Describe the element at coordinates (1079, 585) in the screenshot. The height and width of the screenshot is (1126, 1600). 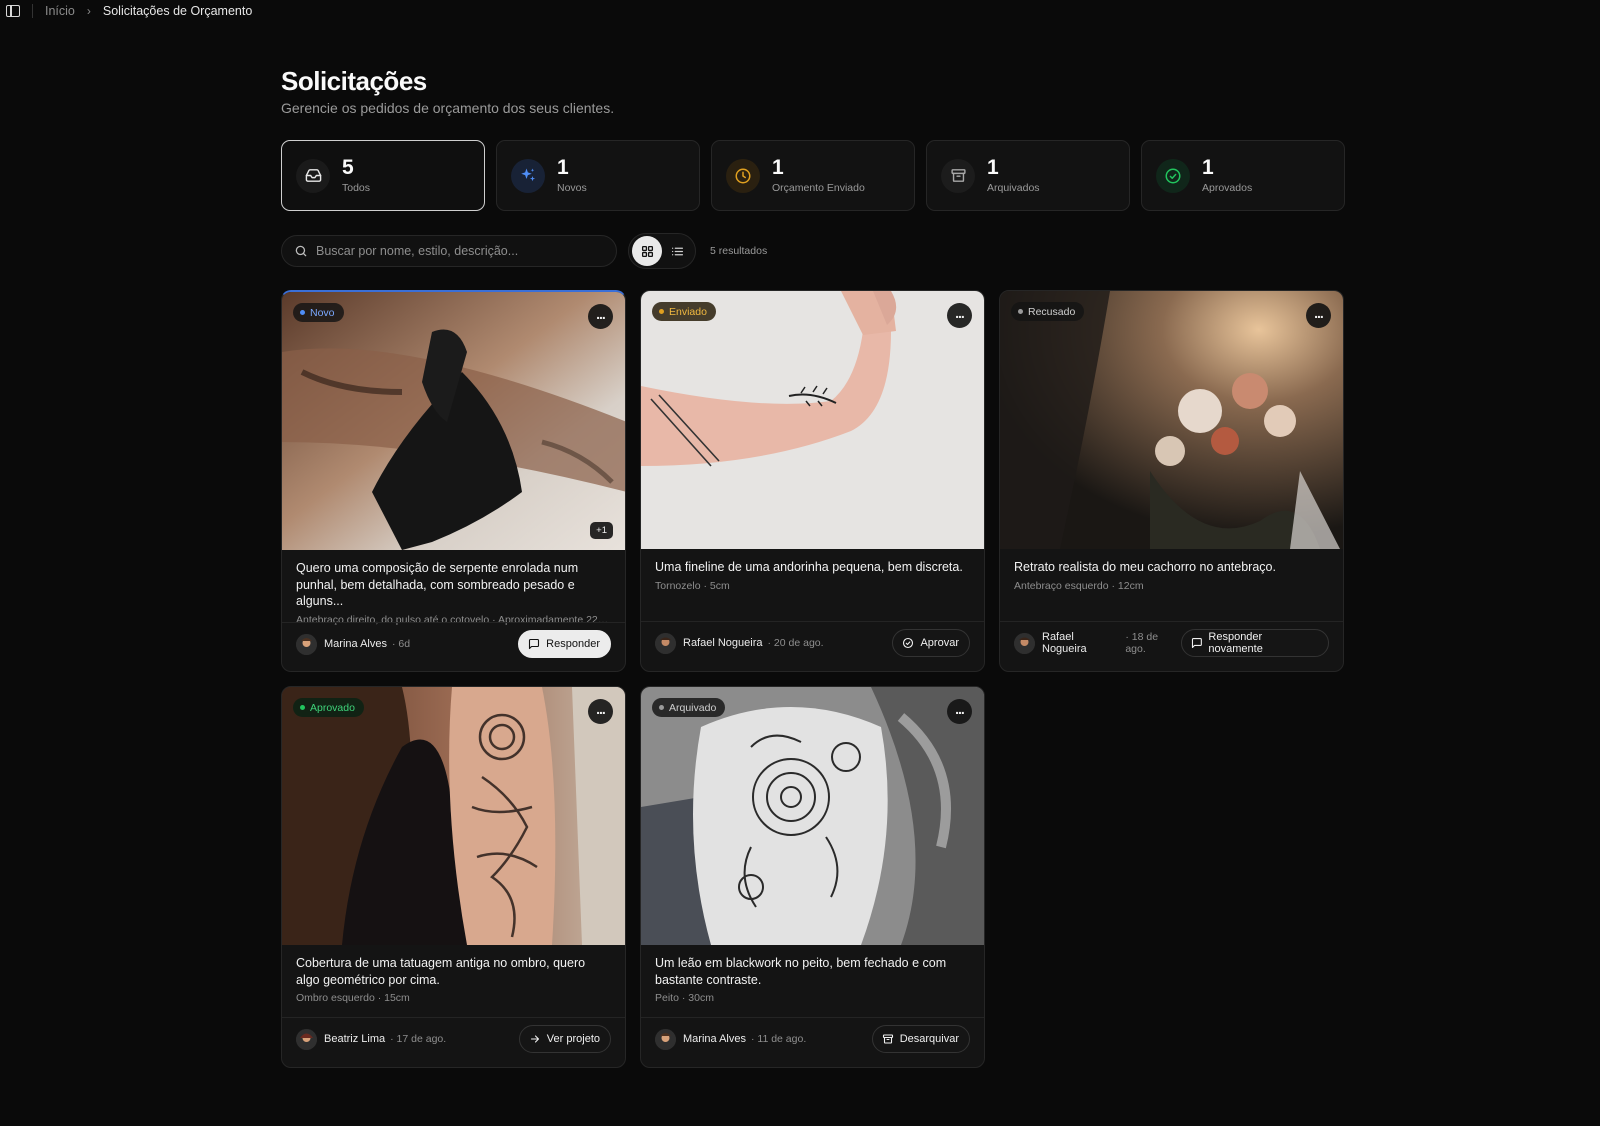
I see `card-meta: Antebraço esquerdo · 12cm` at that location.